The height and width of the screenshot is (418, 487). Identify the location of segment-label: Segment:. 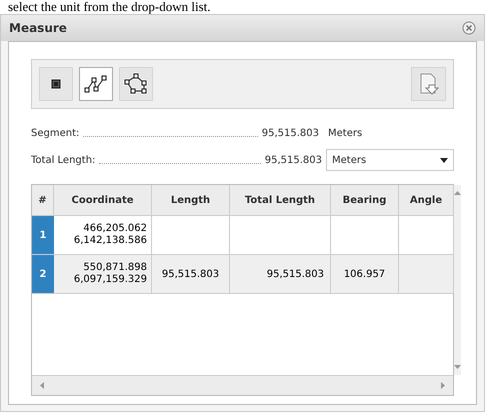
(55, 133).